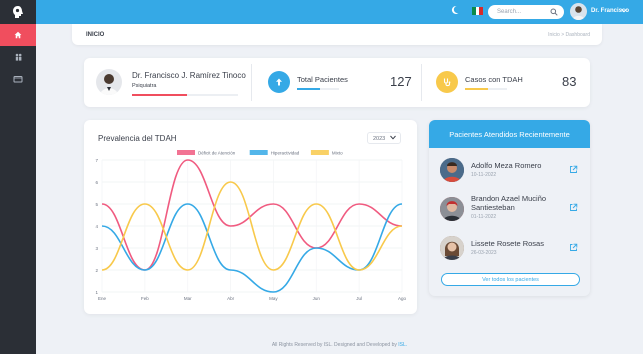 This screenshot has width=643, height=354. What do you see at coordinates (402, 298) in the screenshot?
I see `x-tick-label: Ago` at bounding box center [402, 298].